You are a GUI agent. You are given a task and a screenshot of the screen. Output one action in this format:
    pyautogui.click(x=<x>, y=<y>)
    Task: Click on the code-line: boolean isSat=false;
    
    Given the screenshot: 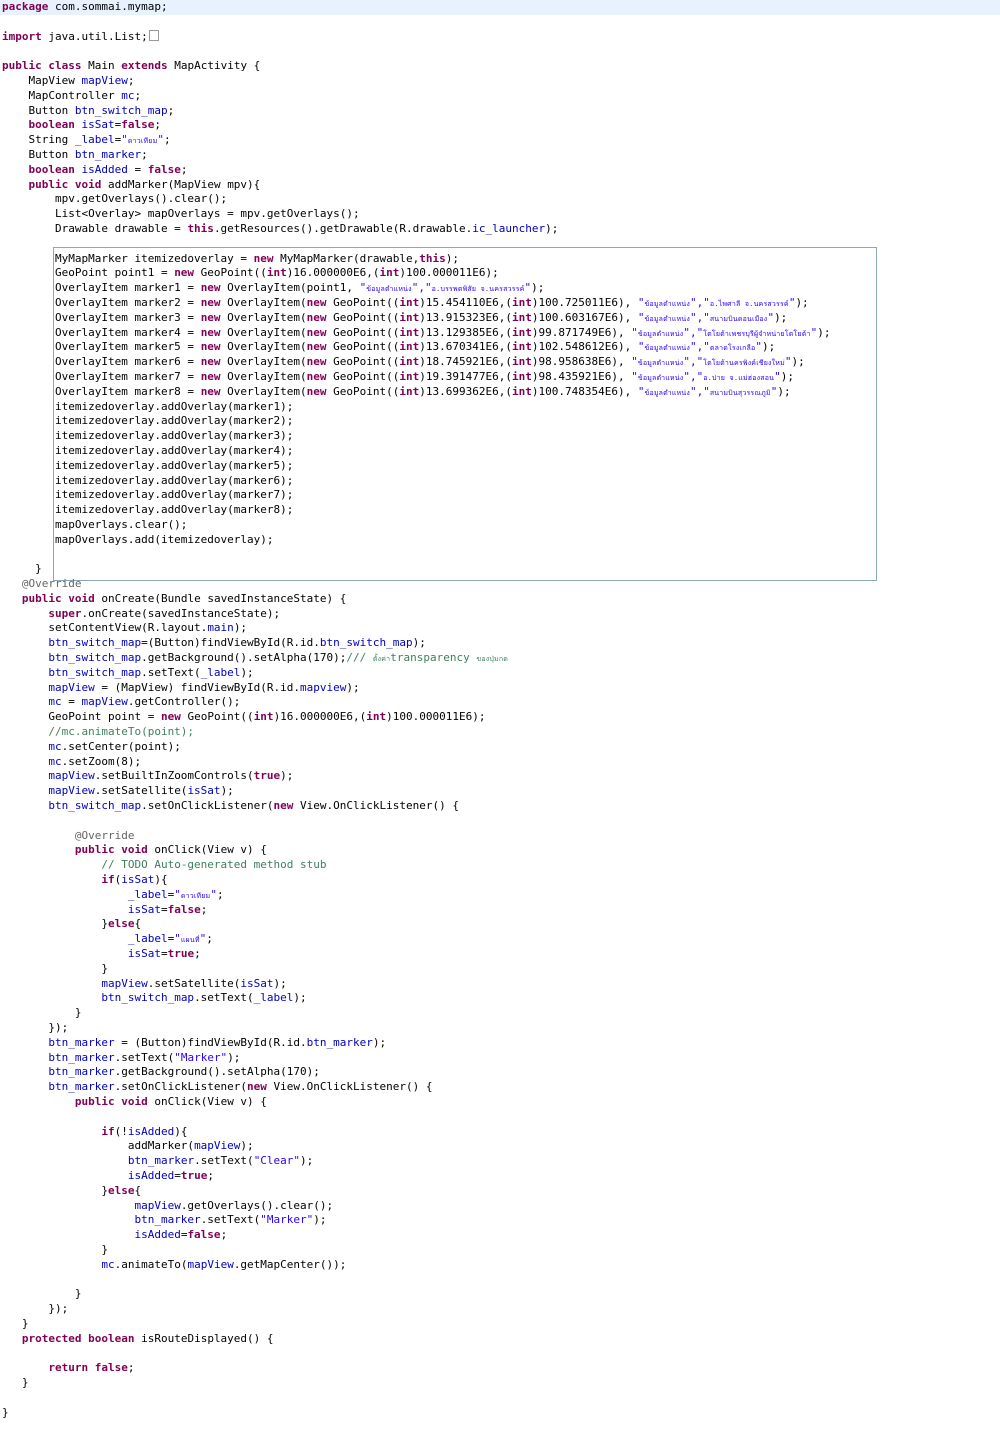 What is the action you would take?
    pyautogui.click(x=416, y=125)
    